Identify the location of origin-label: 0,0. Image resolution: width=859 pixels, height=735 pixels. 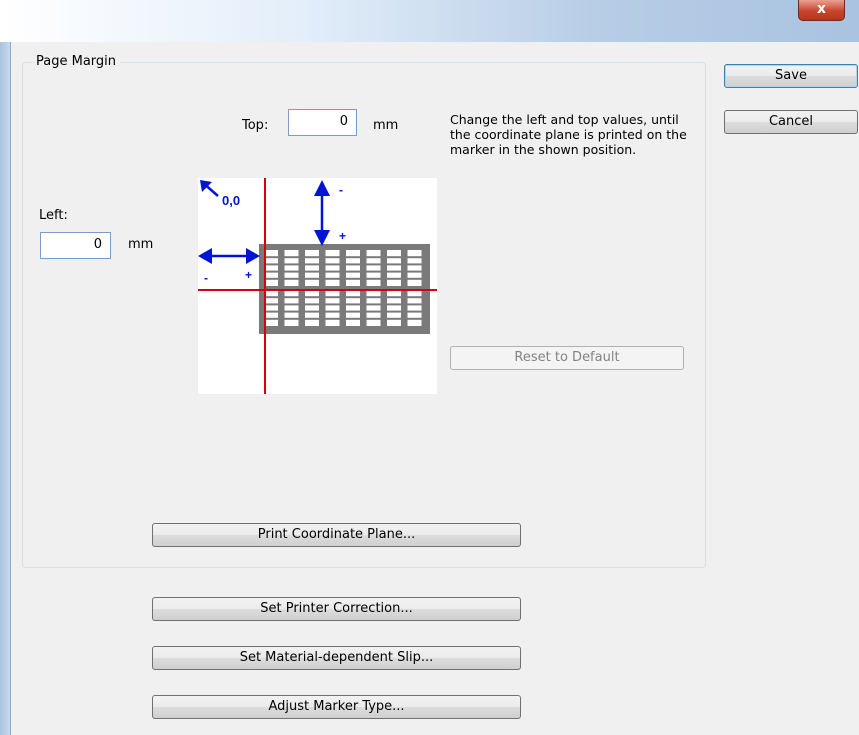
(231, 200).